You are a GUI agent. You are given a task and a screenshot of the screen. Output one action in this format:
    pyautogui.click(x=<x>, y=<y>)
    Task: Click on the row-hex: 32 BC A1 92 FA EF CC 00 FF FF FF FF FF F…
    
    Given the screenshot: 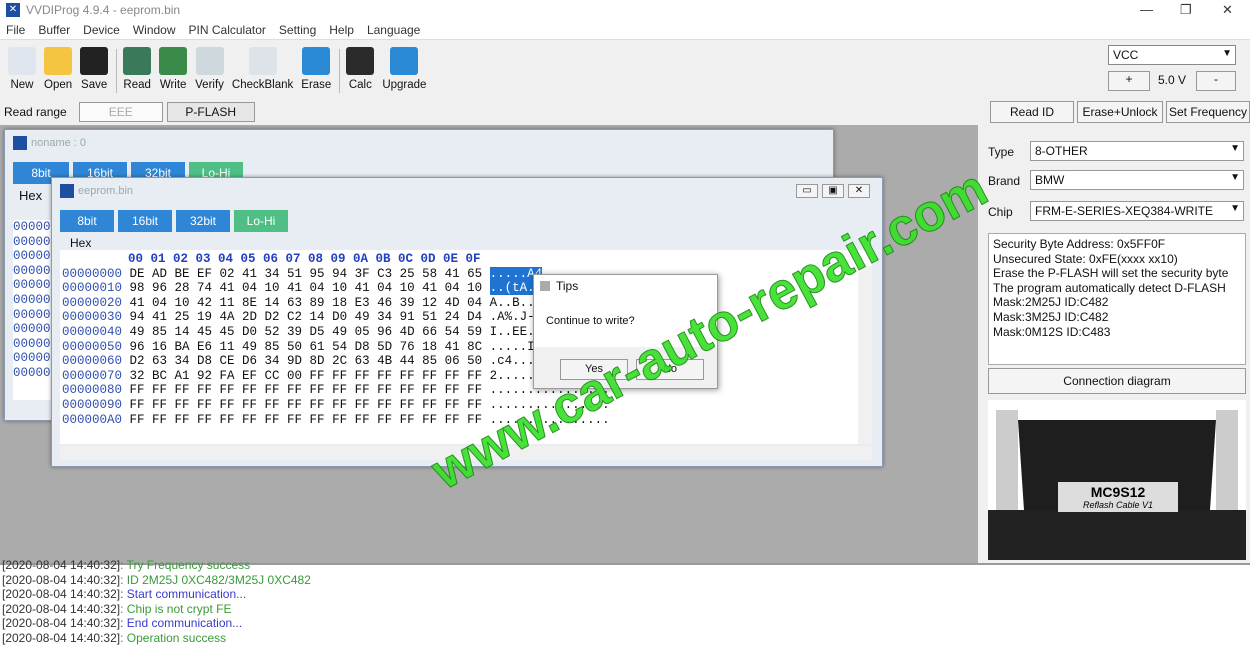 What is the action you would take?
    pyautogui.click(x=306, y=376)
    